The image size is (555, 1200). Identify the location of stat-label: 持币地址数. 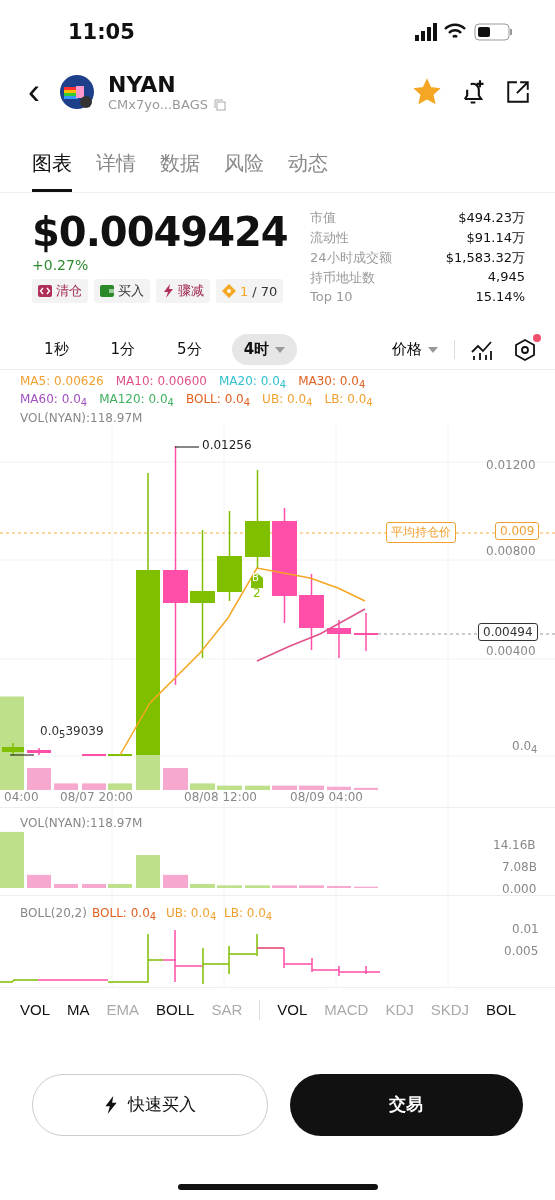
(343, 278).